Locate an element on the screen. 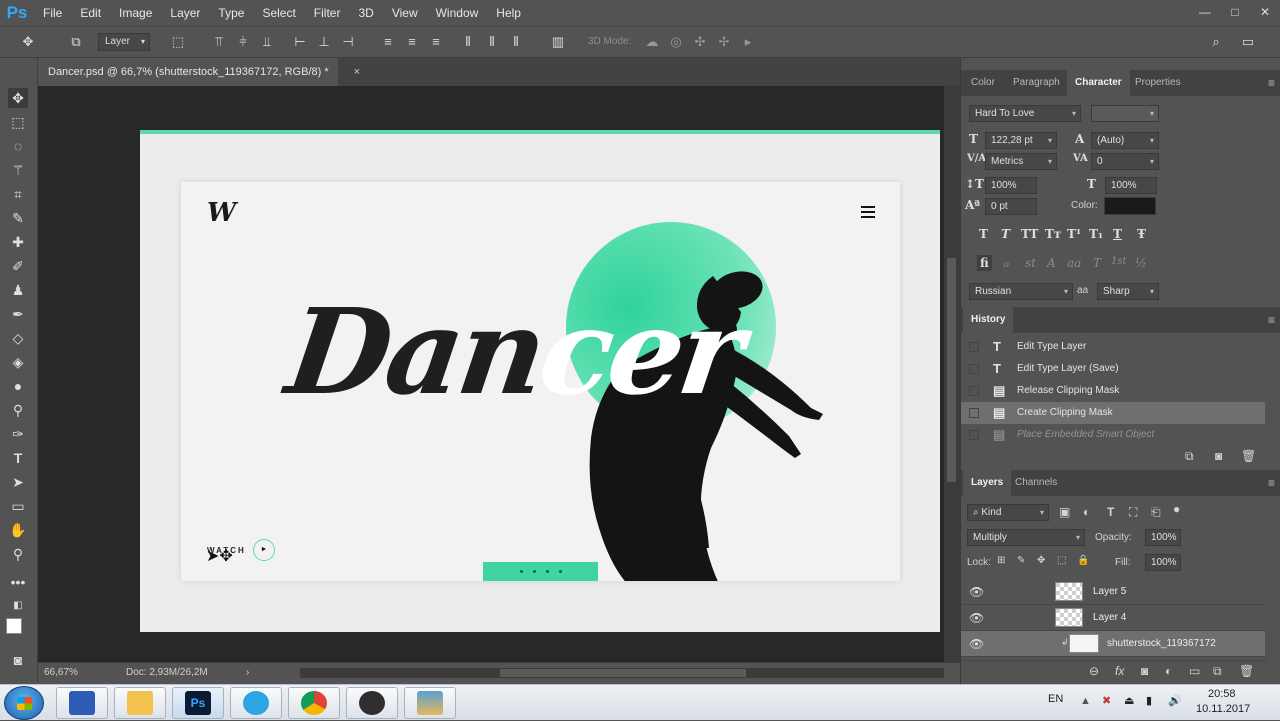 The width and height of the screenshot is (1280, 721). layer-filter-kind: ⌕ Kind ▾ is located at coordinates (1008, 512).